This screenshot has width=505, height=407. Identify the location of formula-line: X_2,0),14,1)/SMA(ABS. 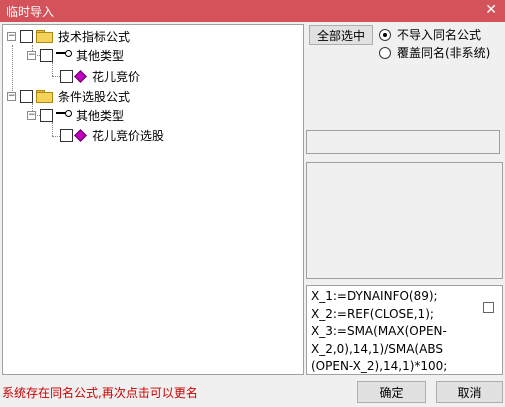
(377, 348).